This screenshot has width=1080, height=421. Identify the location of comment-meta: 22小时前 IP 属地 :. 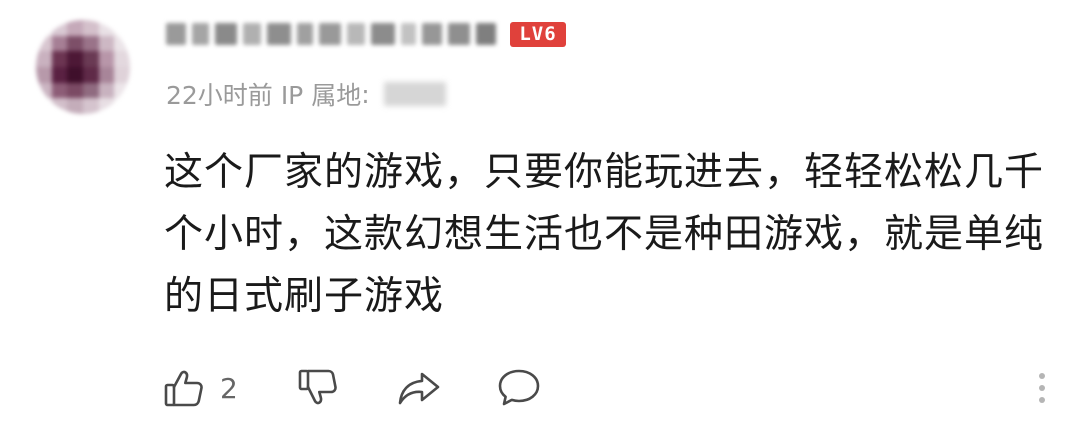
(306, 94).